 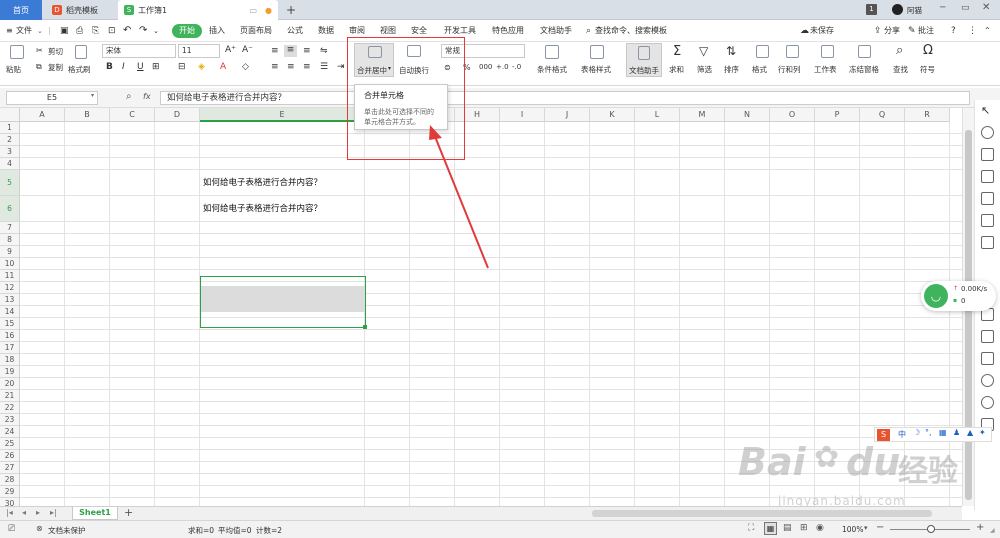 I want to click on indent-icon: ⇥, so click(x=341, y=67).